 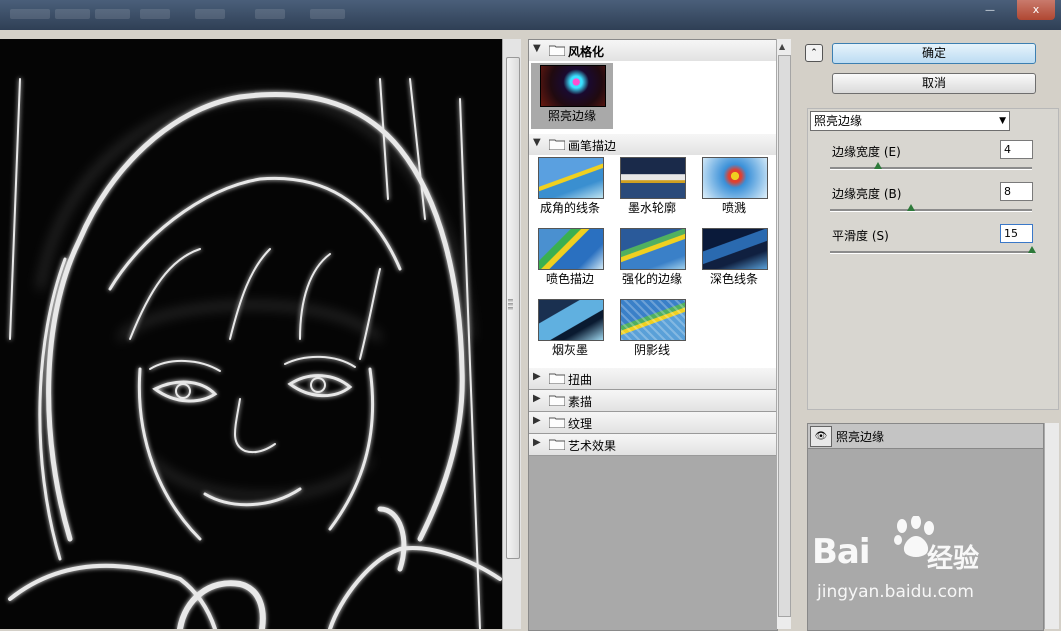 What do you see at coordinates (925, 436) in the screenshot?
I see `effect-layer-row: 👁 照亮边缘` at bounding box center [925, 436].